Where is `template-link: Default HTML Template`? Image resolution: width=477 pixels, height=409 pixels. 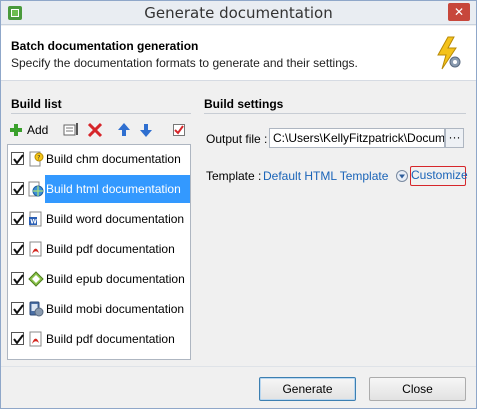
template-link: Default HTML Template is located at coordinates (325, 176).